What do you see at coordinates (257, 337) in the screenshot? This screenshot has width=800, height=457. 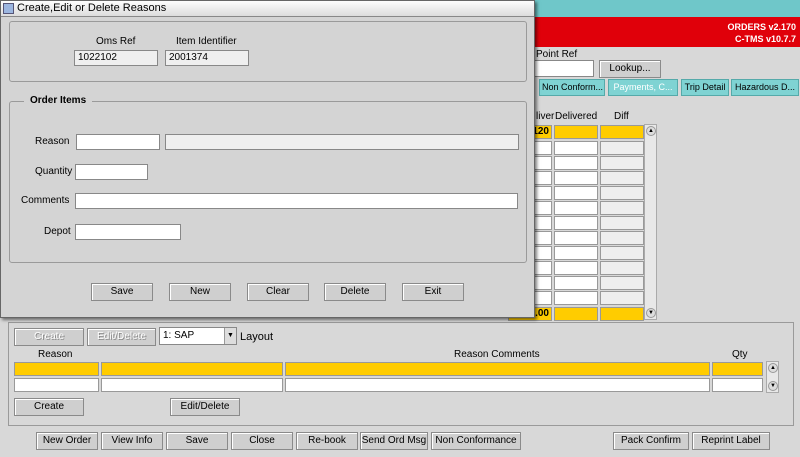 I see `layout-label: Layout` at bounding box center [257, 337].